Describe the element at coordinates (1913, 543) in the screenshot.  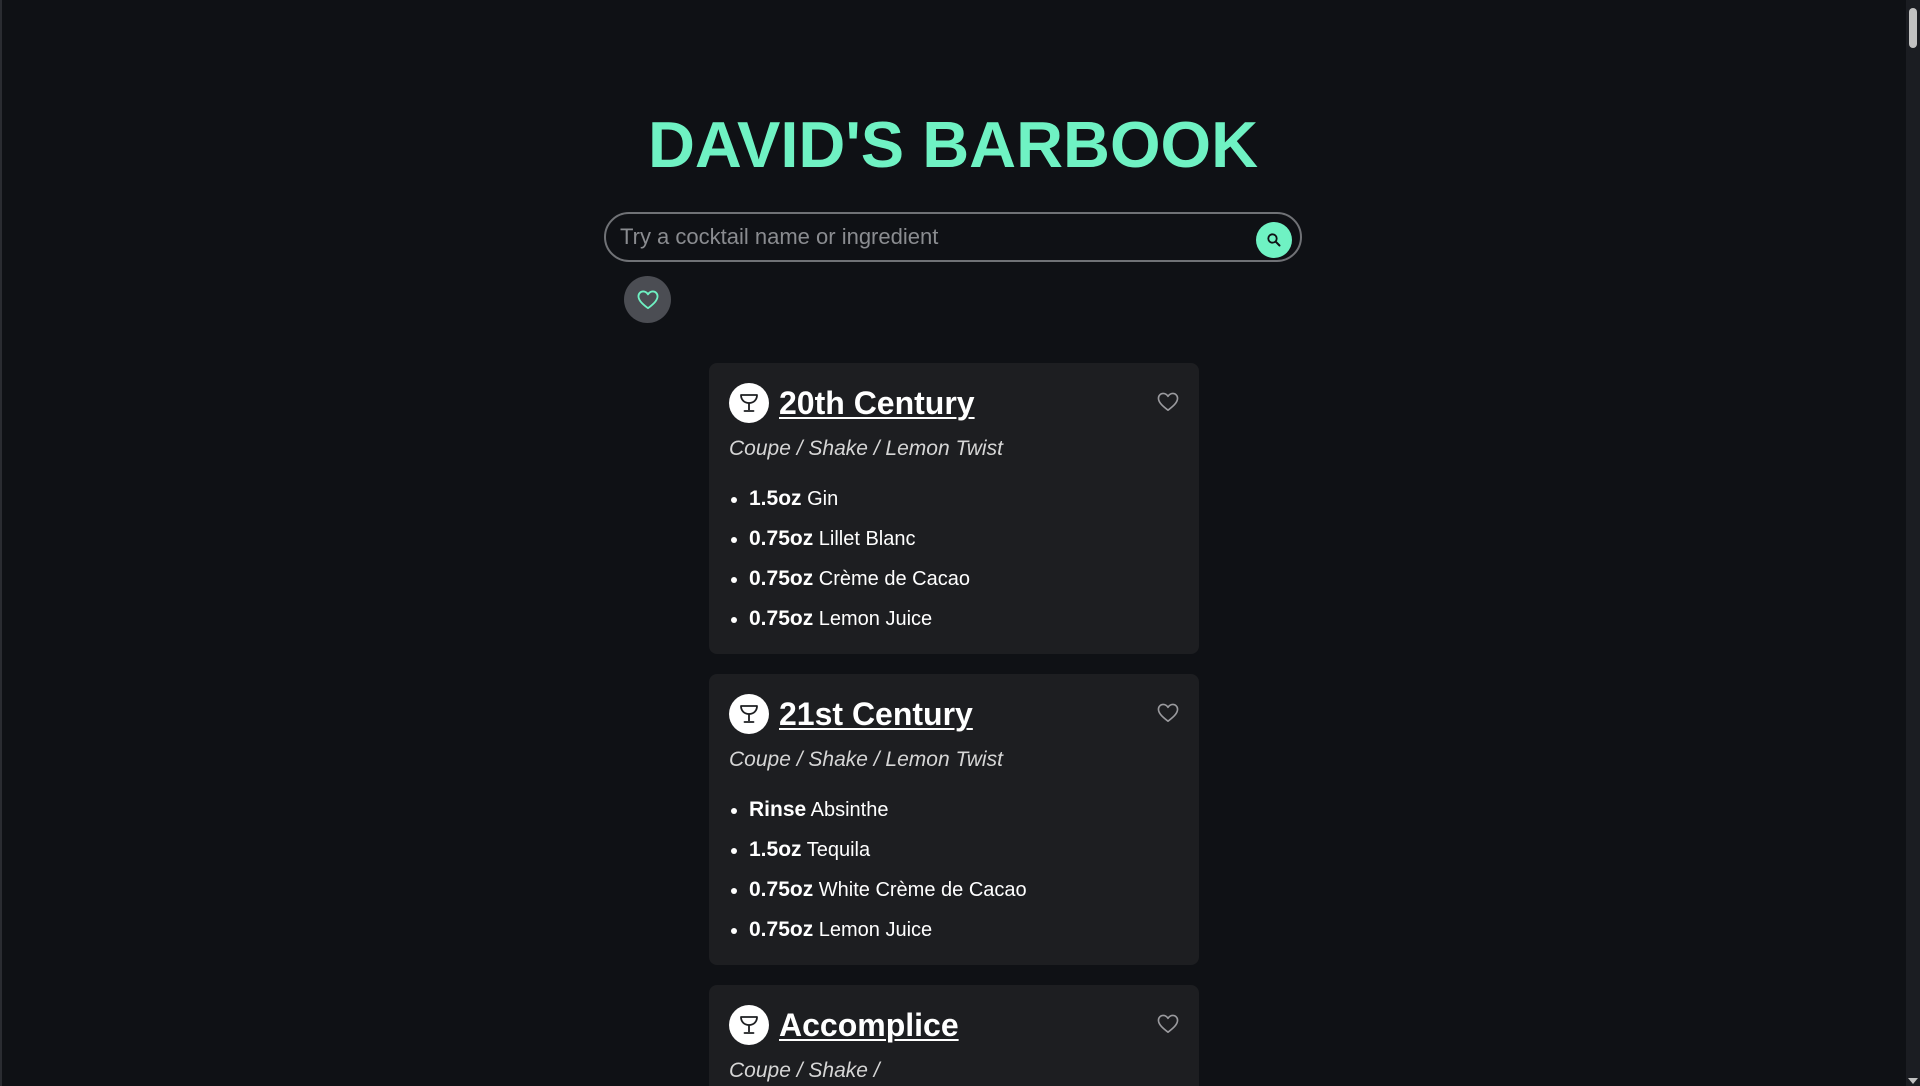
I see `scrollbar` at that location.